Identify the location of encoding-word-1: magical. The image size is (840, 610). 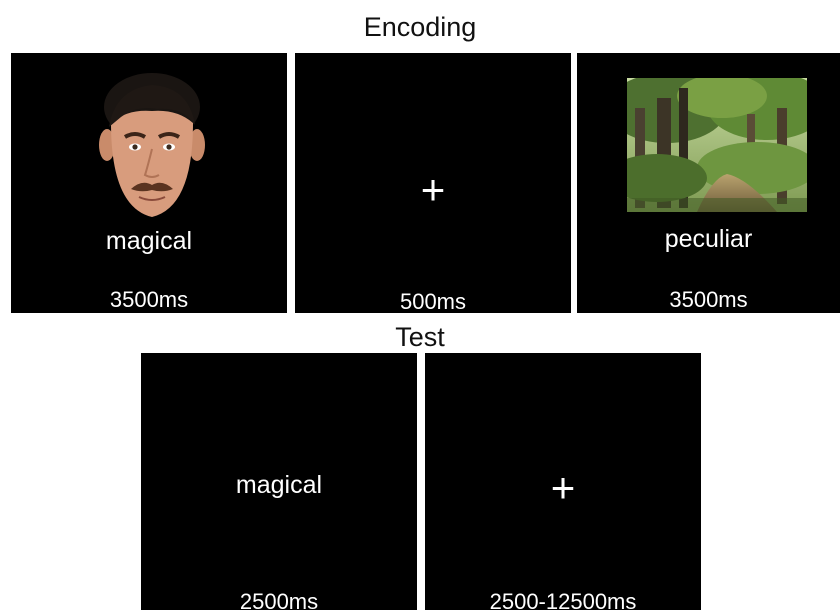
(149, 241).